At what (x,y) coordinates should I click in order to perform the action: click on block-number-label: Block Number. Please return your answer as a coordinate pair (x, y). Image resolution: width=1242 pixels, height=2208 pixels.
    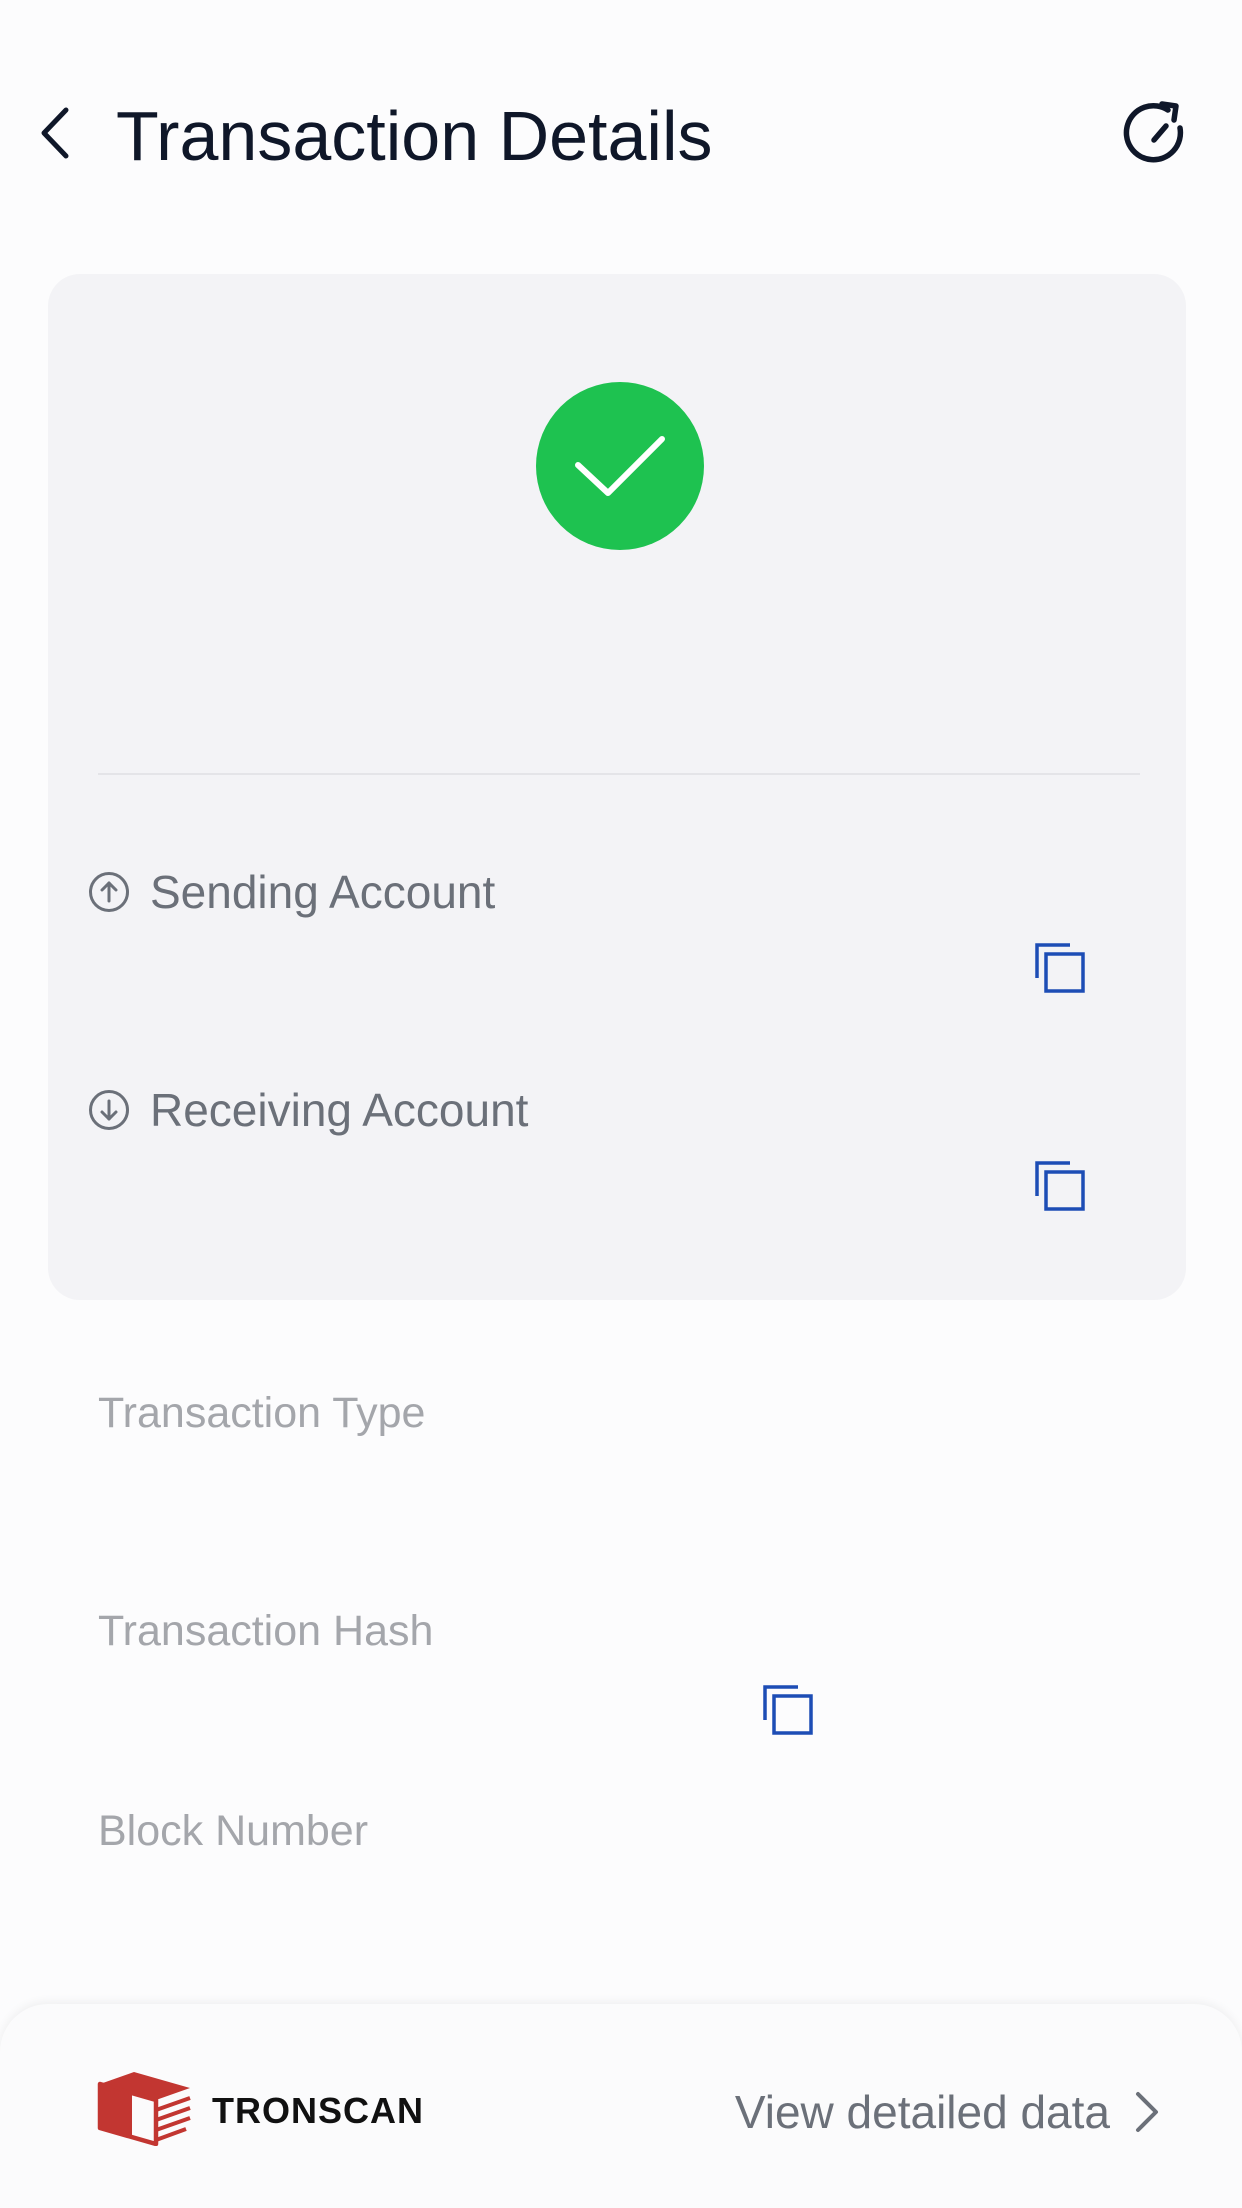
    Looking at the image, I should click on (233, 1831).